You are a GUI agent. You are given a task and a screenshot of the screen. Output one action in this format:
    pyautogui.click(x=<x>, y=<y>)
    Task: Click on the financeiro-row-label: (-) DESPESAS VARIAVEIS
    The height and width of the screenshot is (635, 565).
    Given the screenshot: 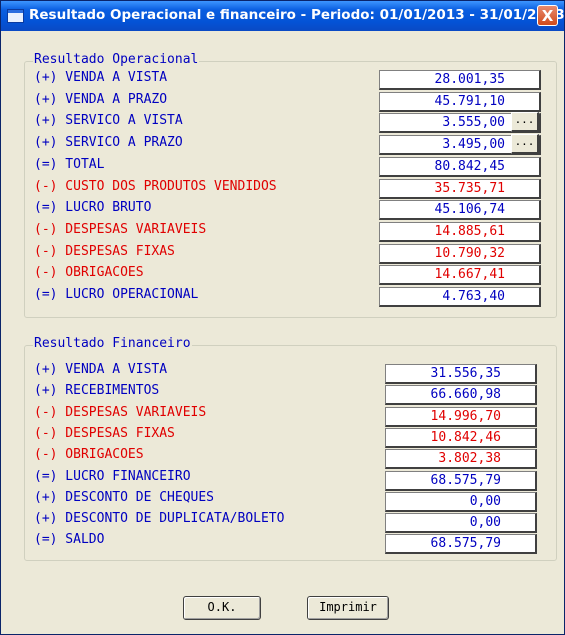 What is the action you would take?
    pyautogui.click(x=120, y=412)
    